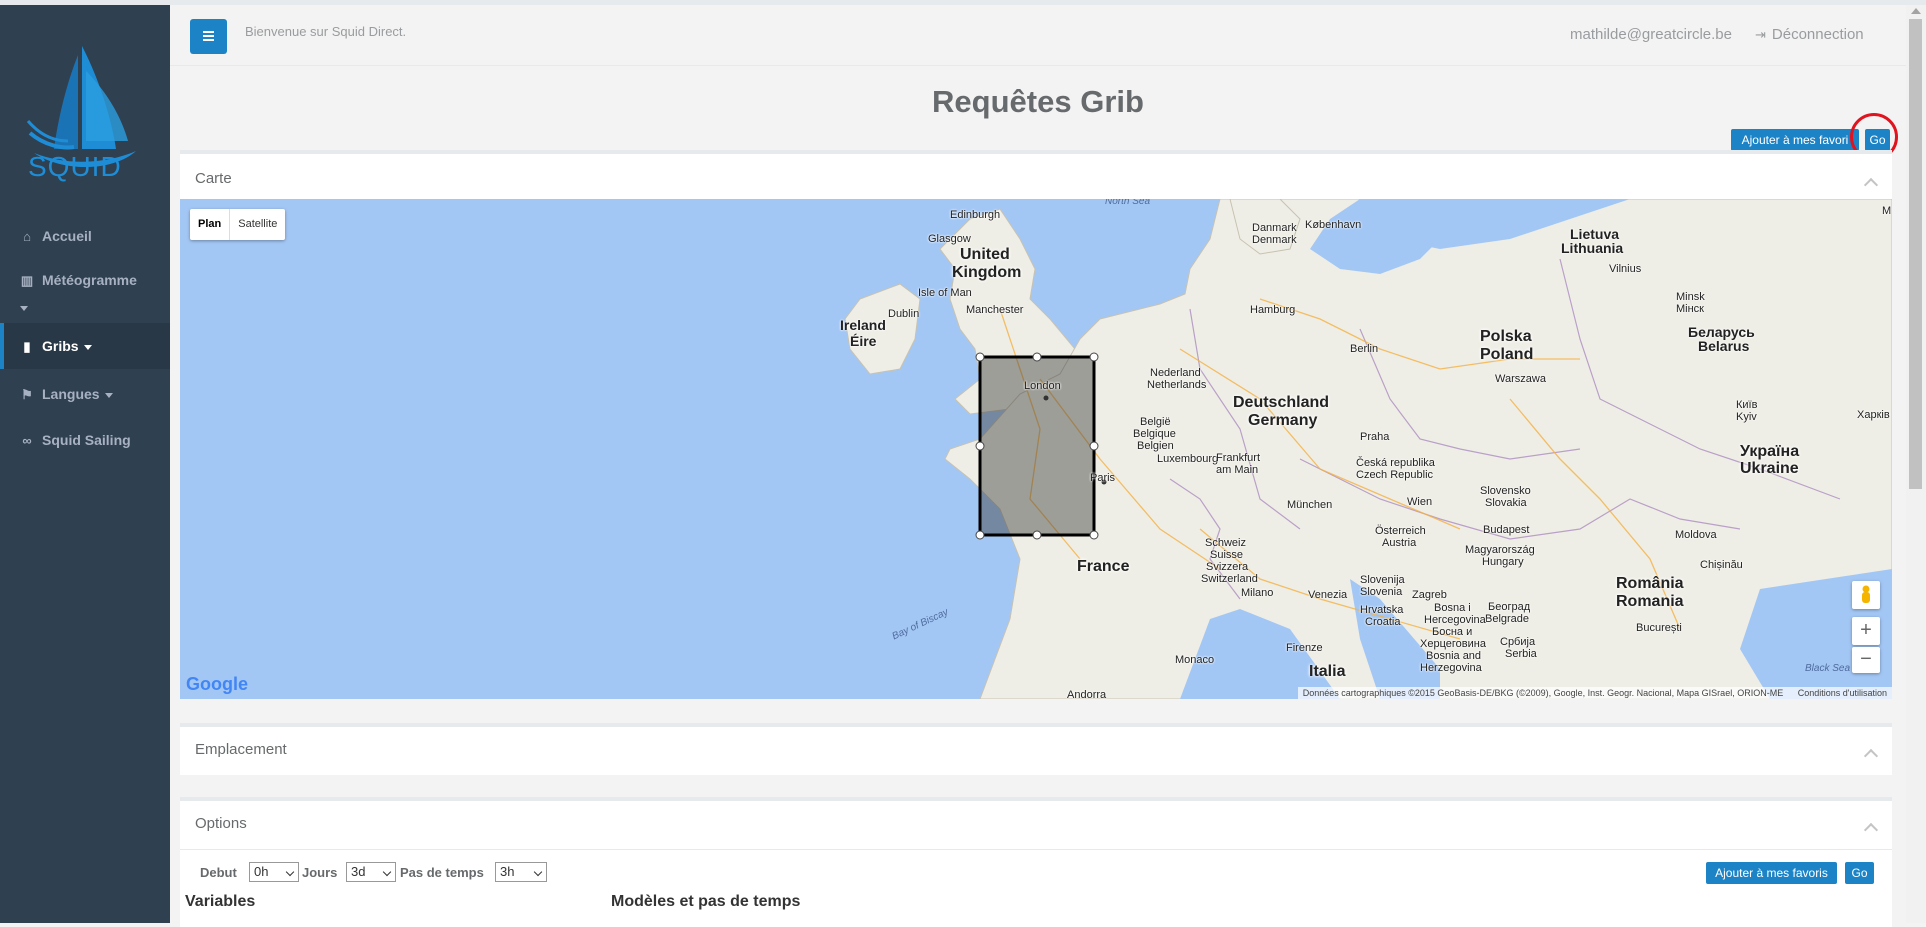  I want to click on map-label: București, so click(1659, 628).